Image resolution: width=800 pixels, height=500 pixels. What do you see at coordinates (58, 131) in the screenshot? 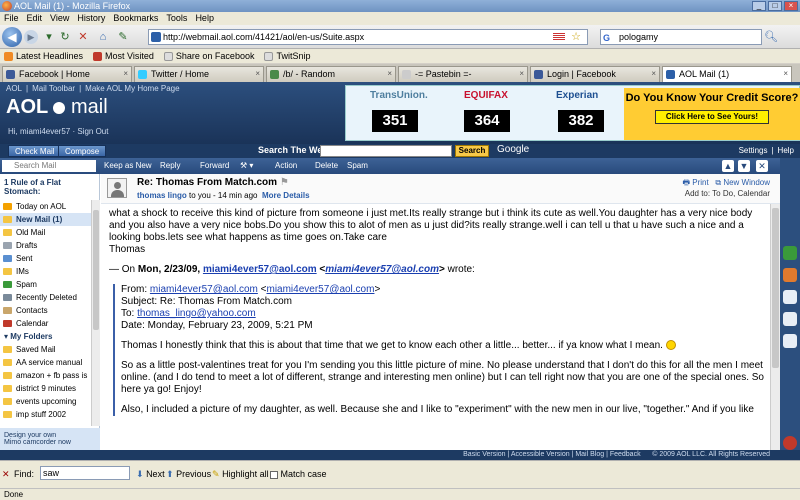
I see `user-greeting: Hi, miami4ever57 · Sign Out` at bounding box center [58, 131].